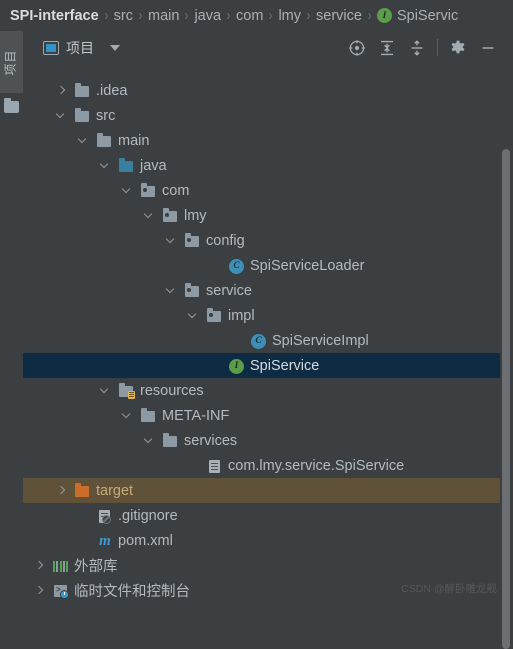 Image resolution: width=513 pixels, height=649 pixels. I want to click on vertical-scrollbar, so click(506, 356).